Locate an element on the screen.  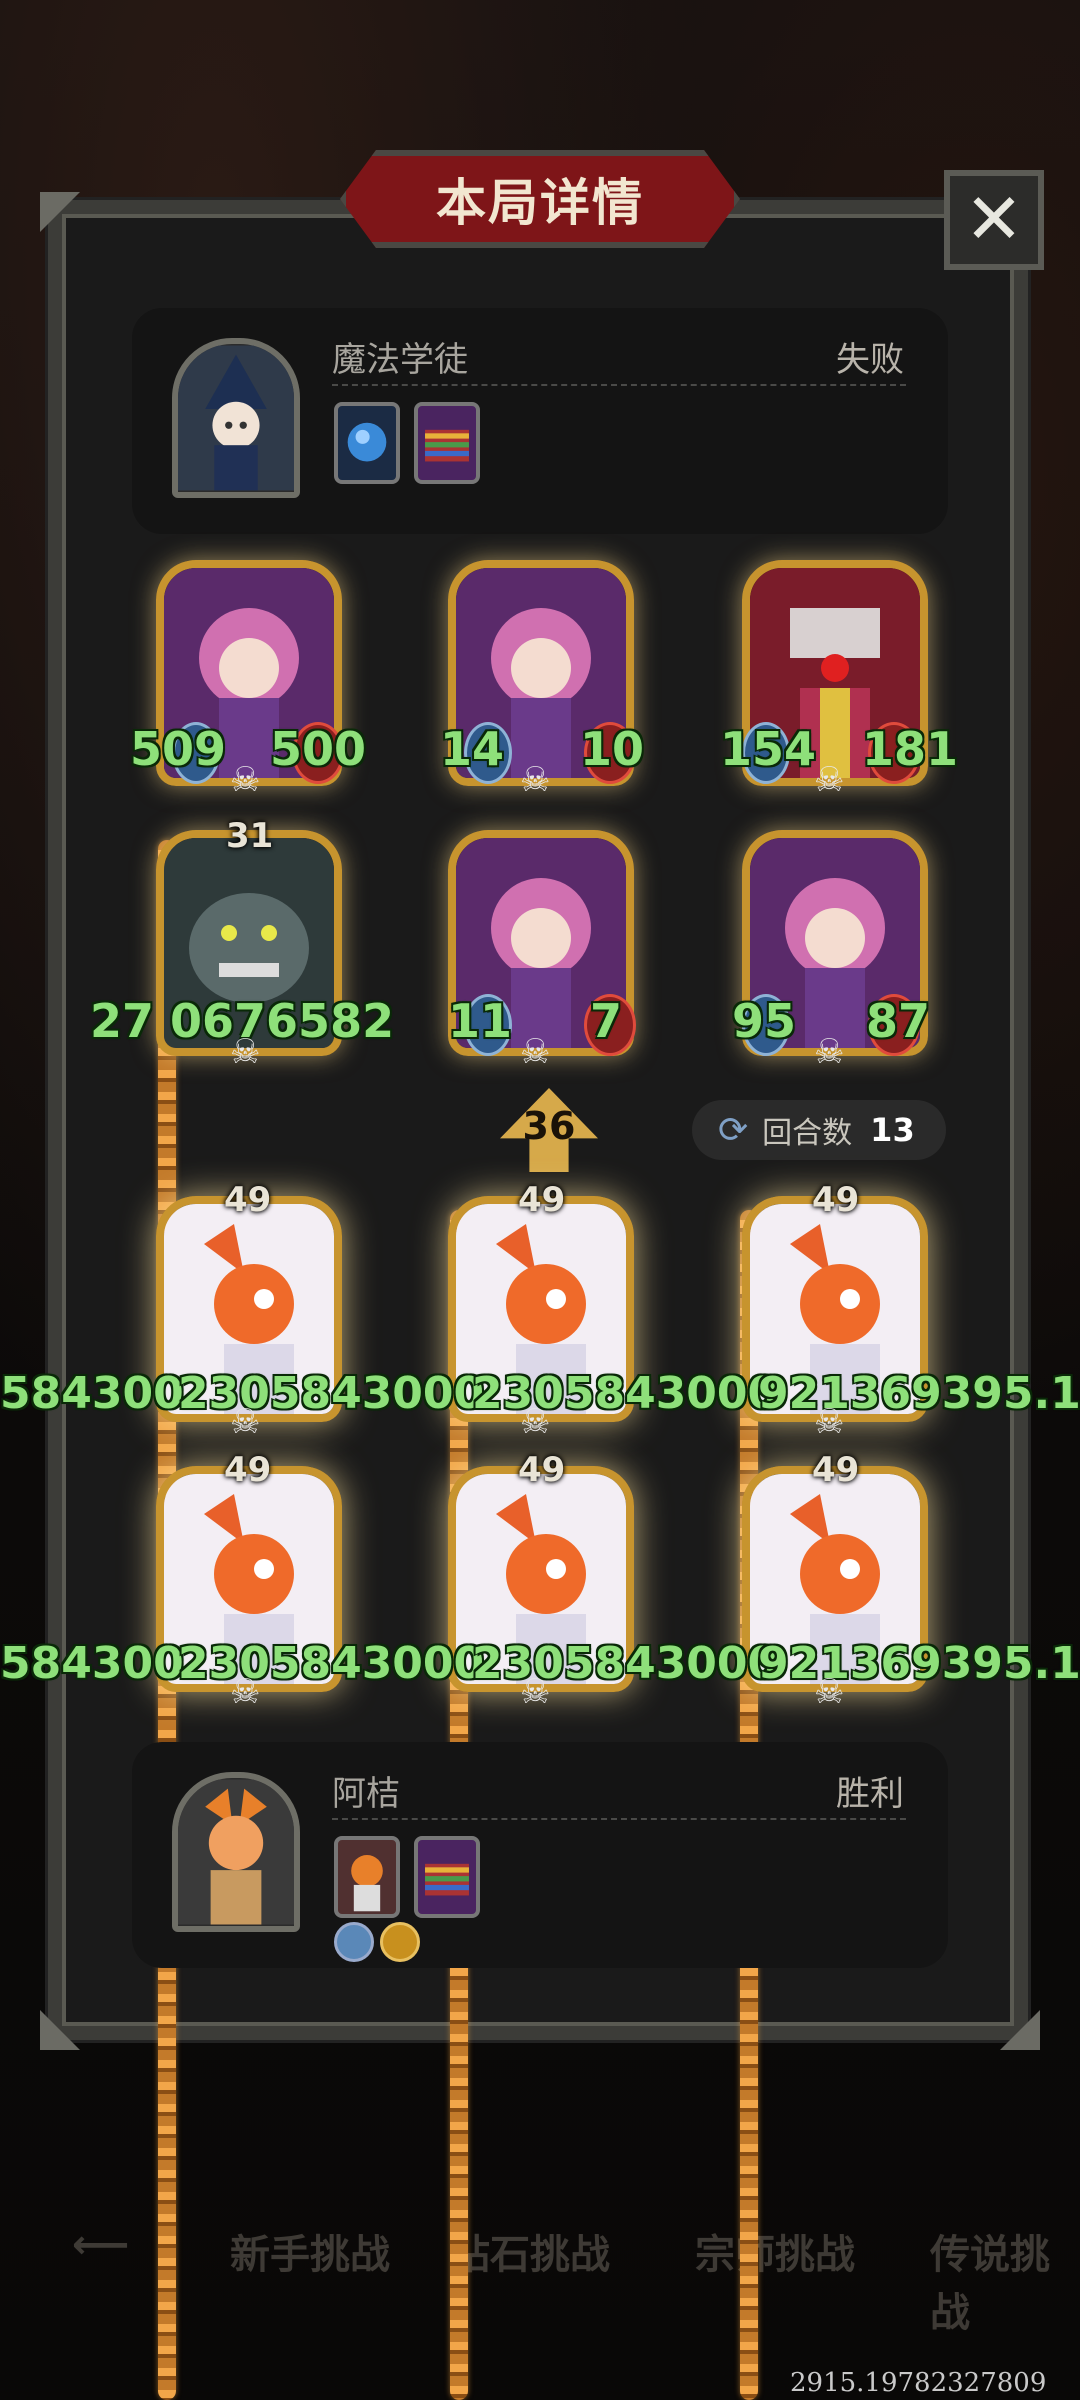
close-button: ✕ is located at coordinates (994, 220).